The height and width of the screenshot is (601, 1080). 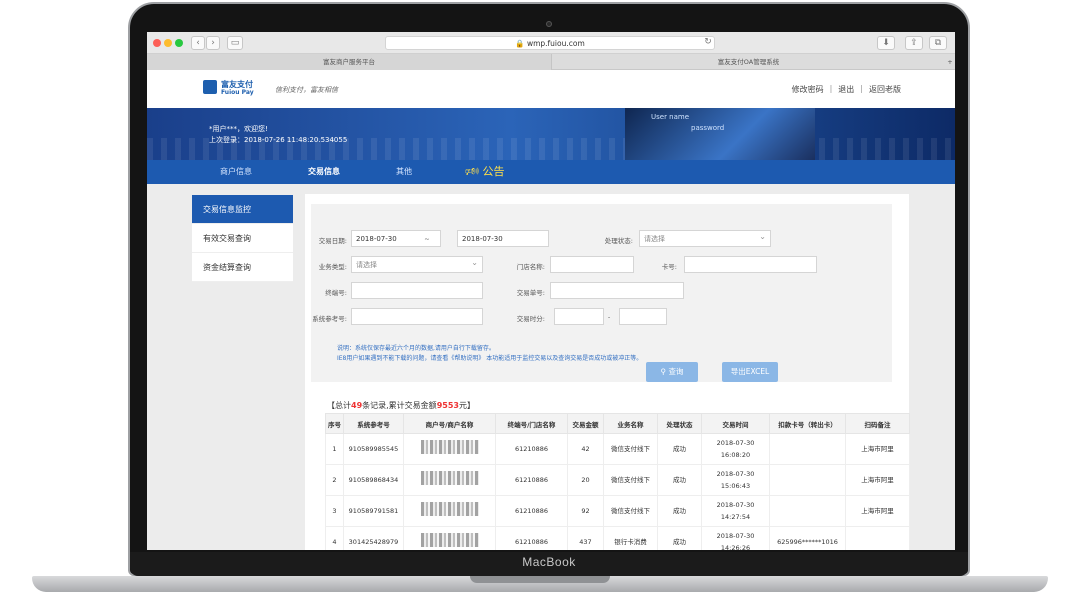 I want to click on summary-prefix: 【总计, so click(x=339, y=405).